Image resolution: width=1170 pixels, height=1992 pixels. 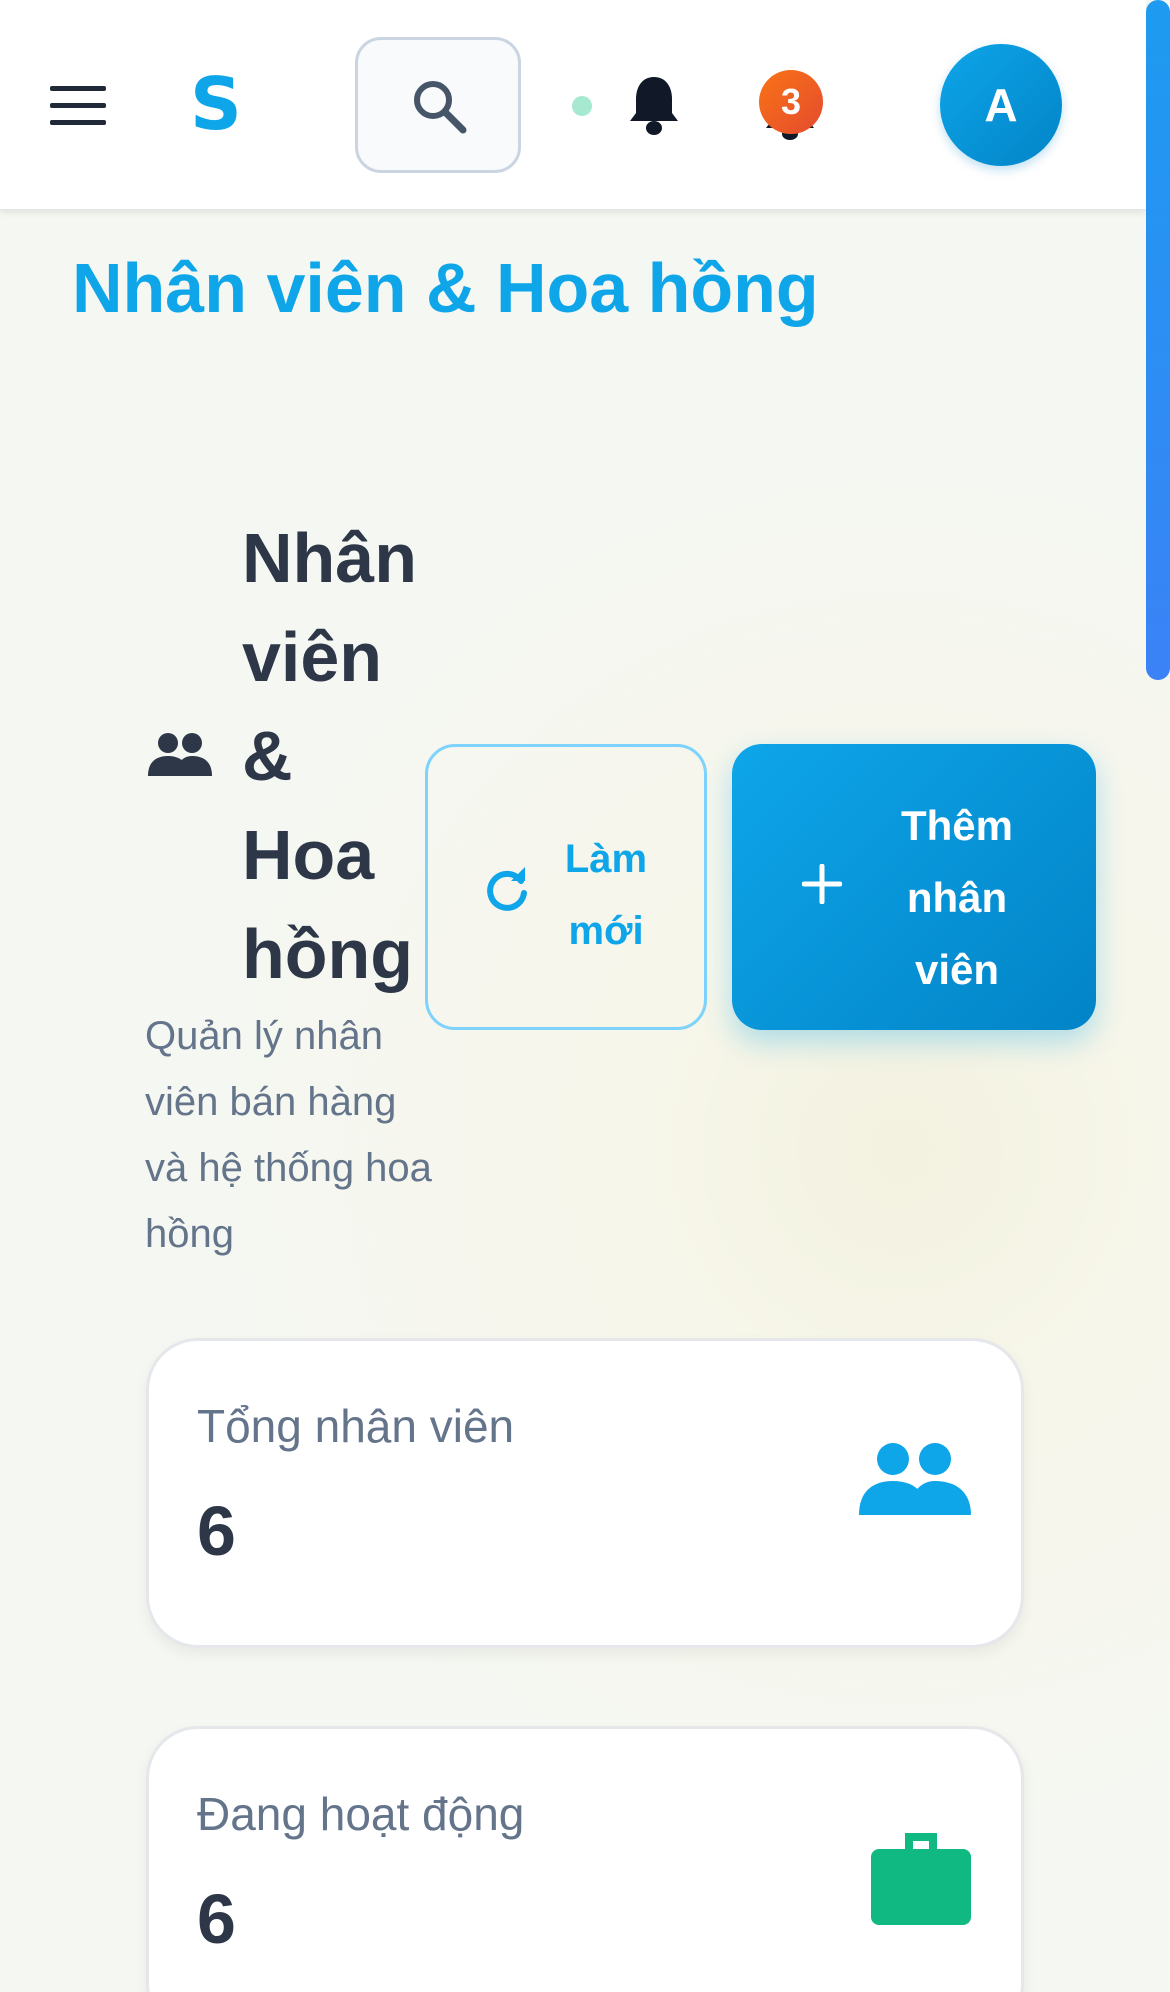 What do you see at coordinates (956, 897) in the screenshot?
I see `add-employee-label: Thêm nhân viên` at bounding box center [956, 897].